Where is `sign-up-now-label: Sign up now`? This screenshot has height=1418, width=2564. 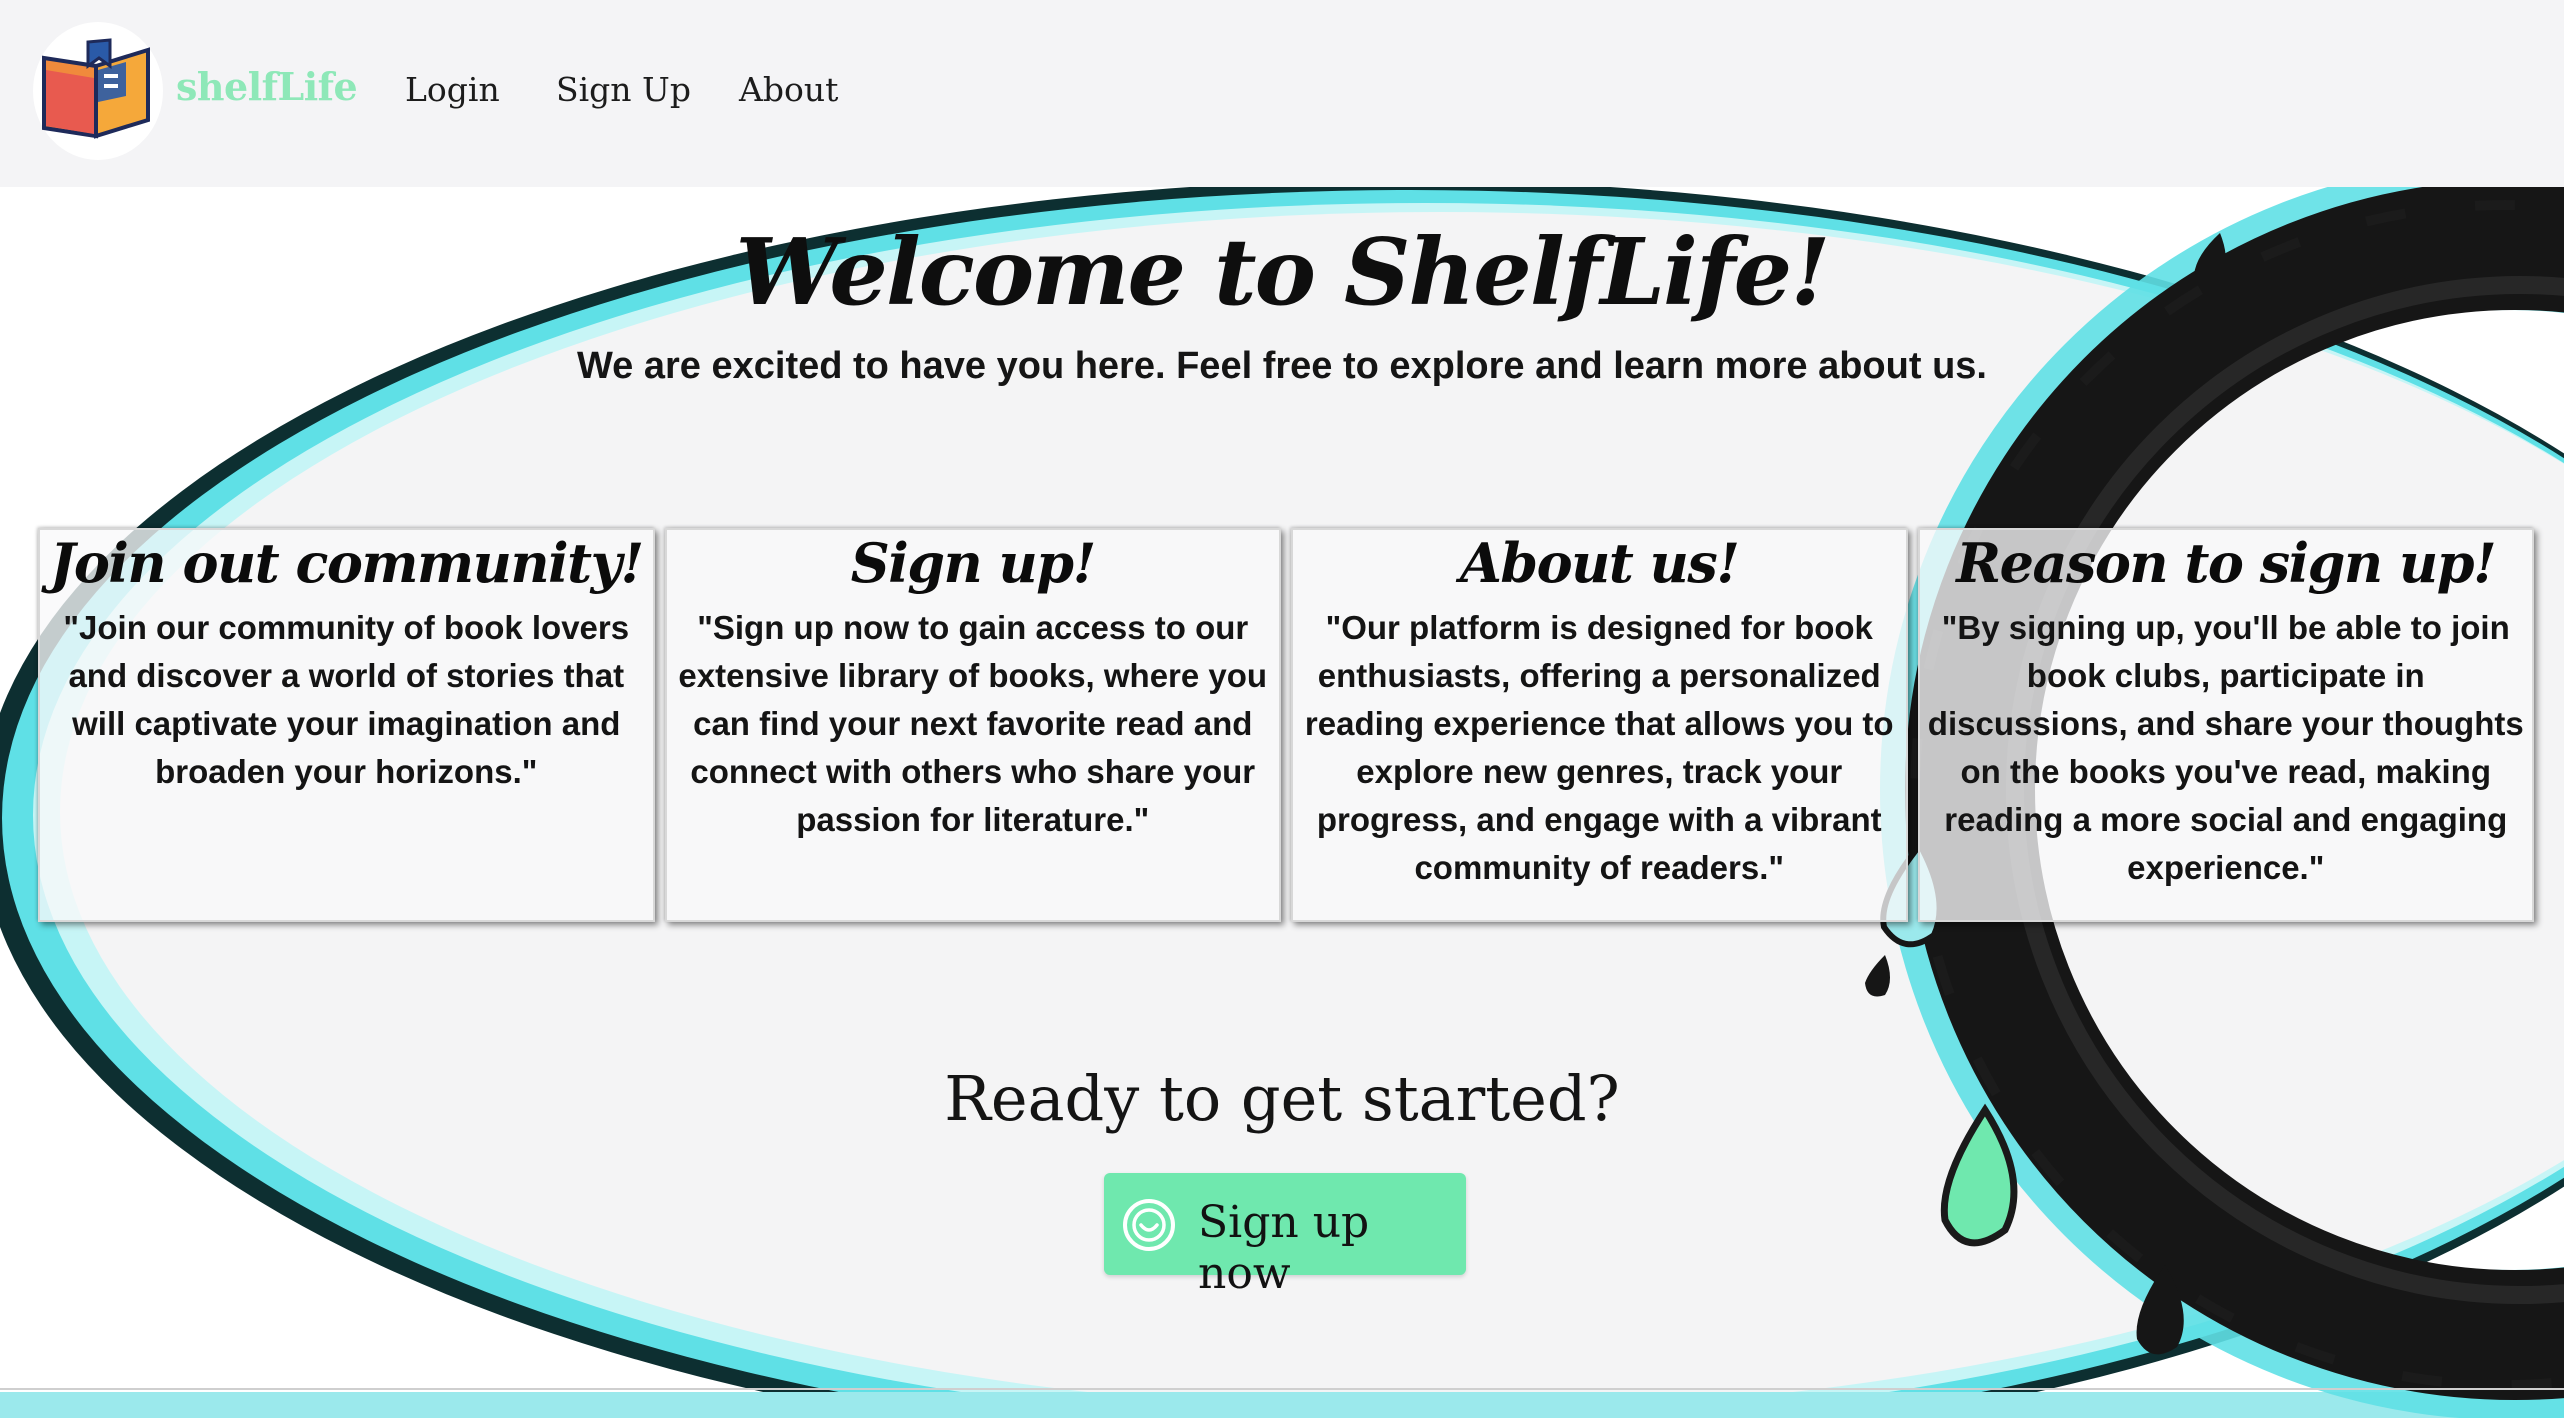
sign-up-now-label: Sign up now is located at coordinates (1284, 1248).